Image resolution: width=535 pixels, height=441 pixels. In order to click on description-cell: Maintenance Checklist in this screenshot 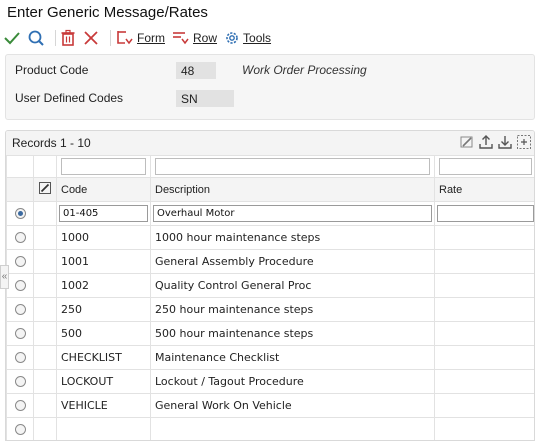, I will do `click(292, 357)`.